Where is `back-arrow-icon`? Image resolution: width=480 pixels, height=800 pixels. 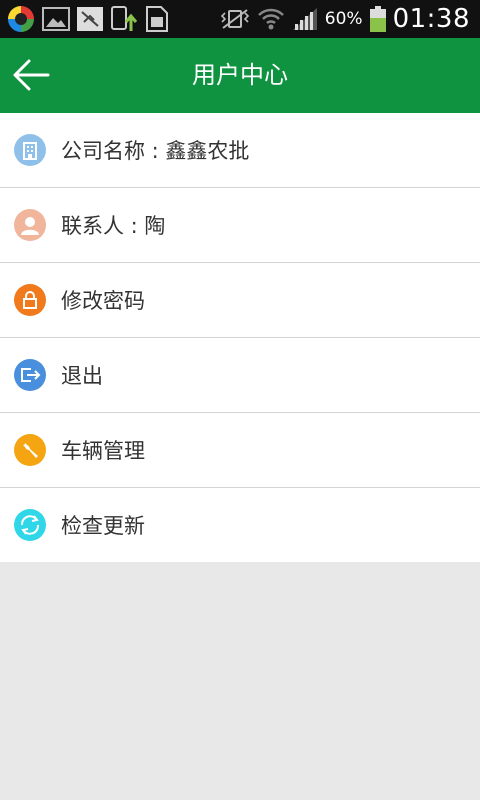
back-arrow-icon is located at coordinates (31, 75).